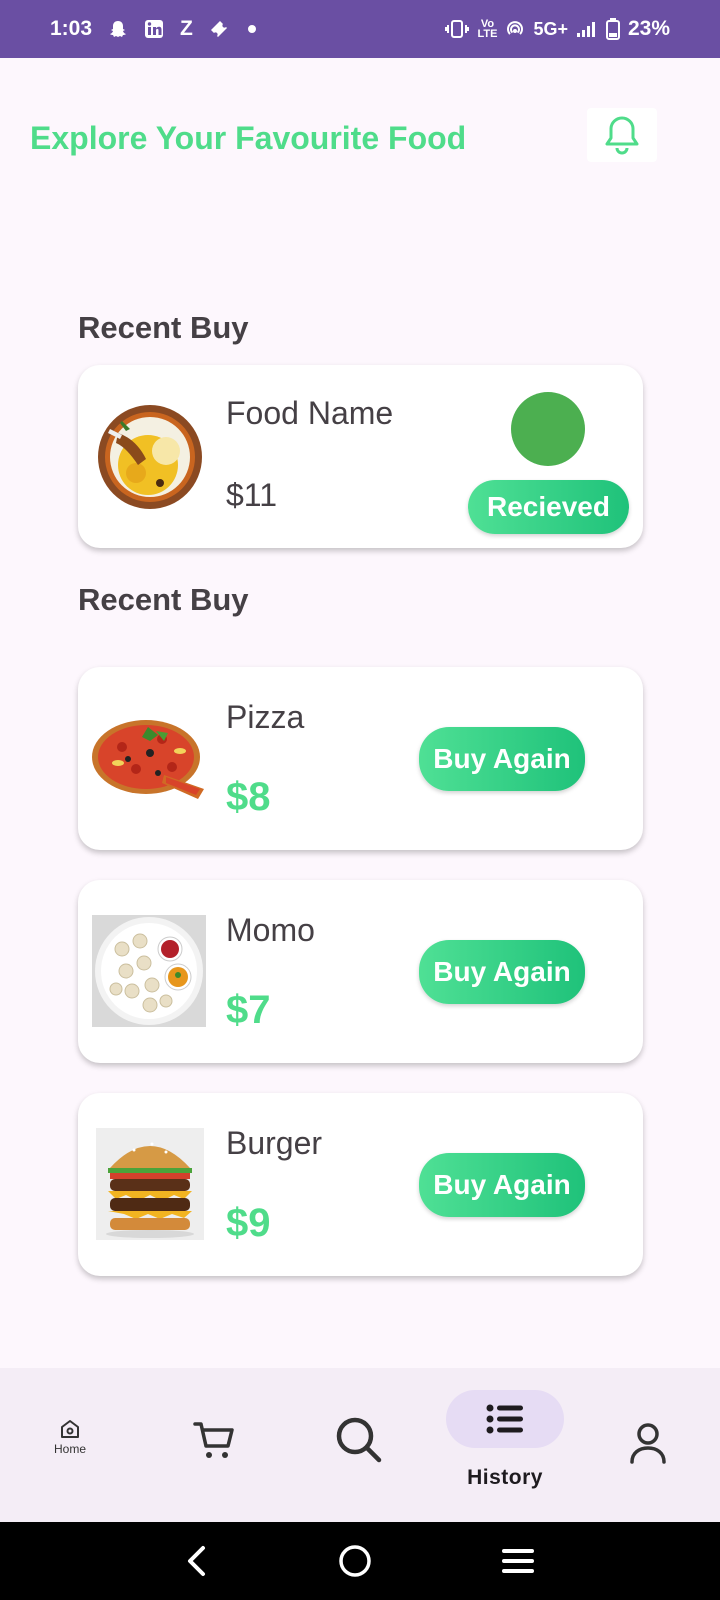 This screenshot has height=1600, width=720. I want to click on bottom-nav: Home History, so click(360, 1445).